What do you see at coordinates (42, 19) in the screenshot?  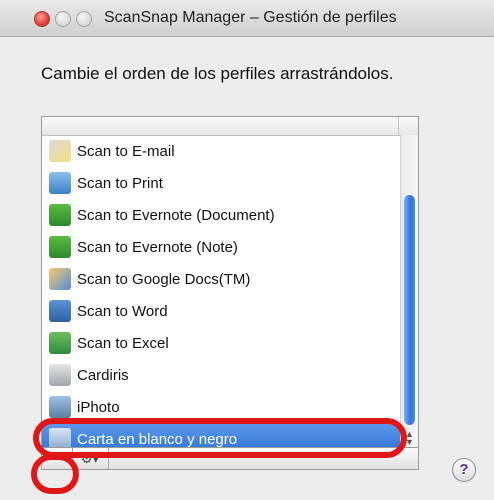 I see `close-window-button` at bounding box center [42, 19].